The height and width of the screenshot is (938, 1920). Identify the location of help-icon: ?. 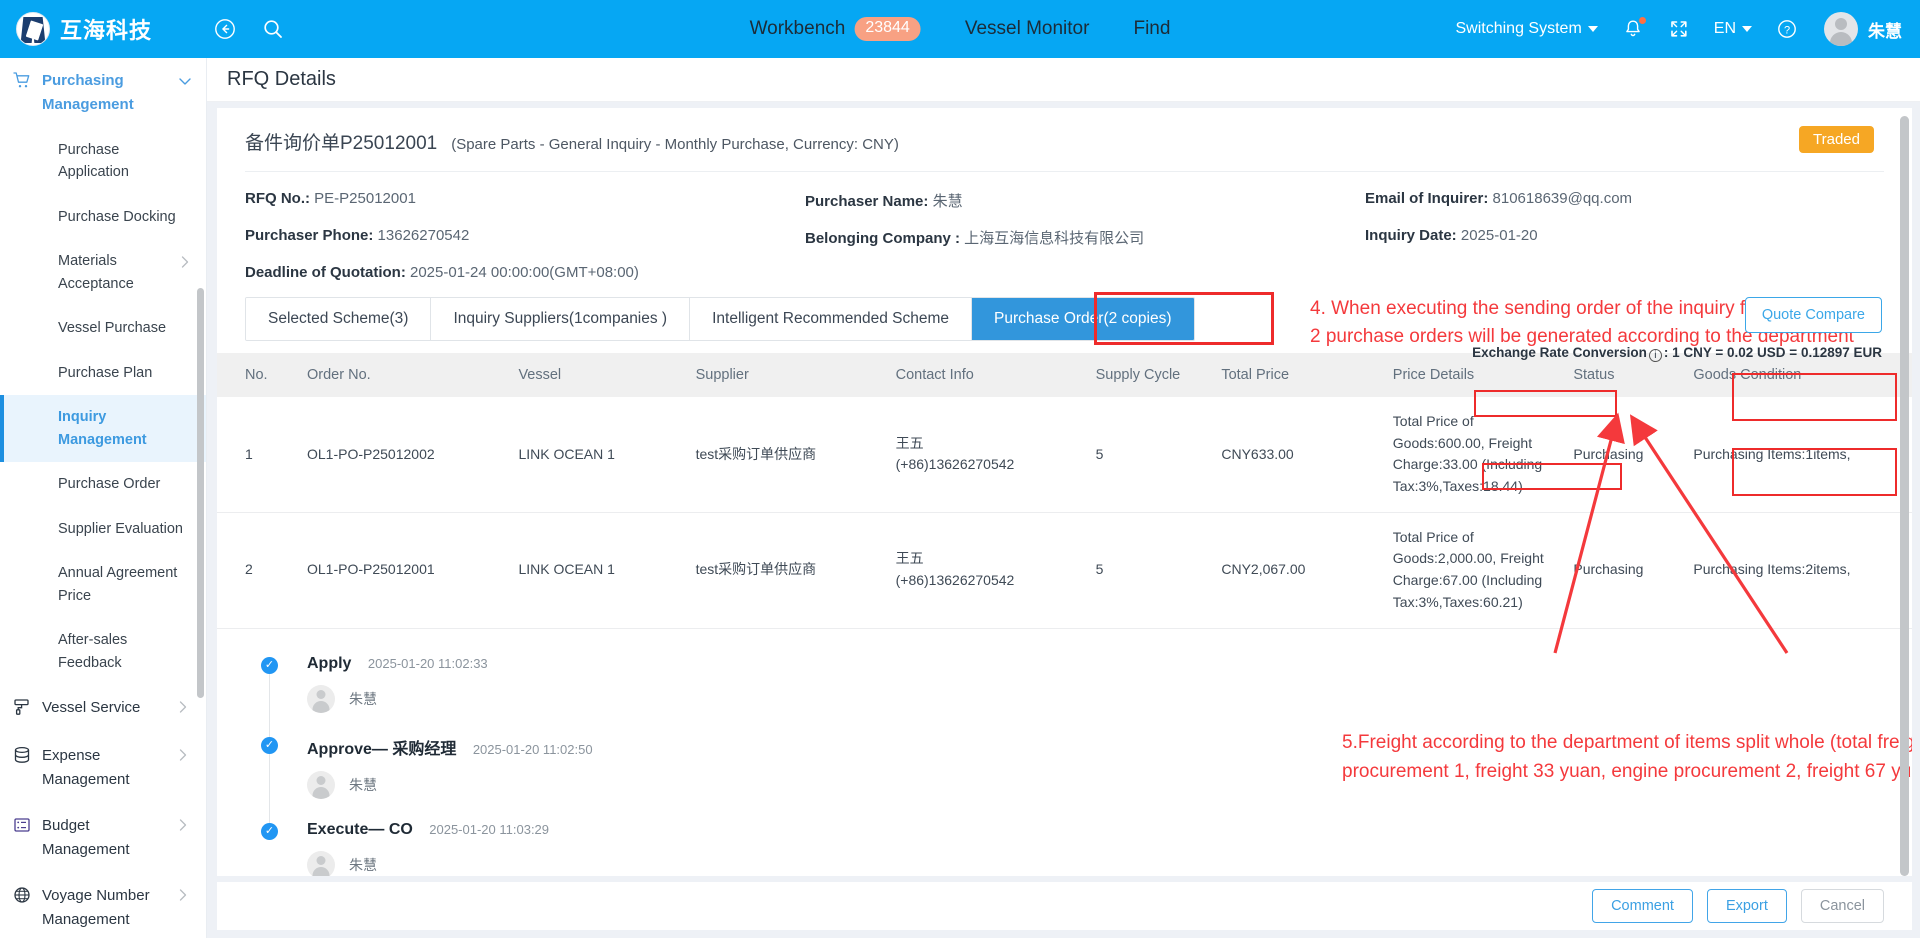
(1787, 29).